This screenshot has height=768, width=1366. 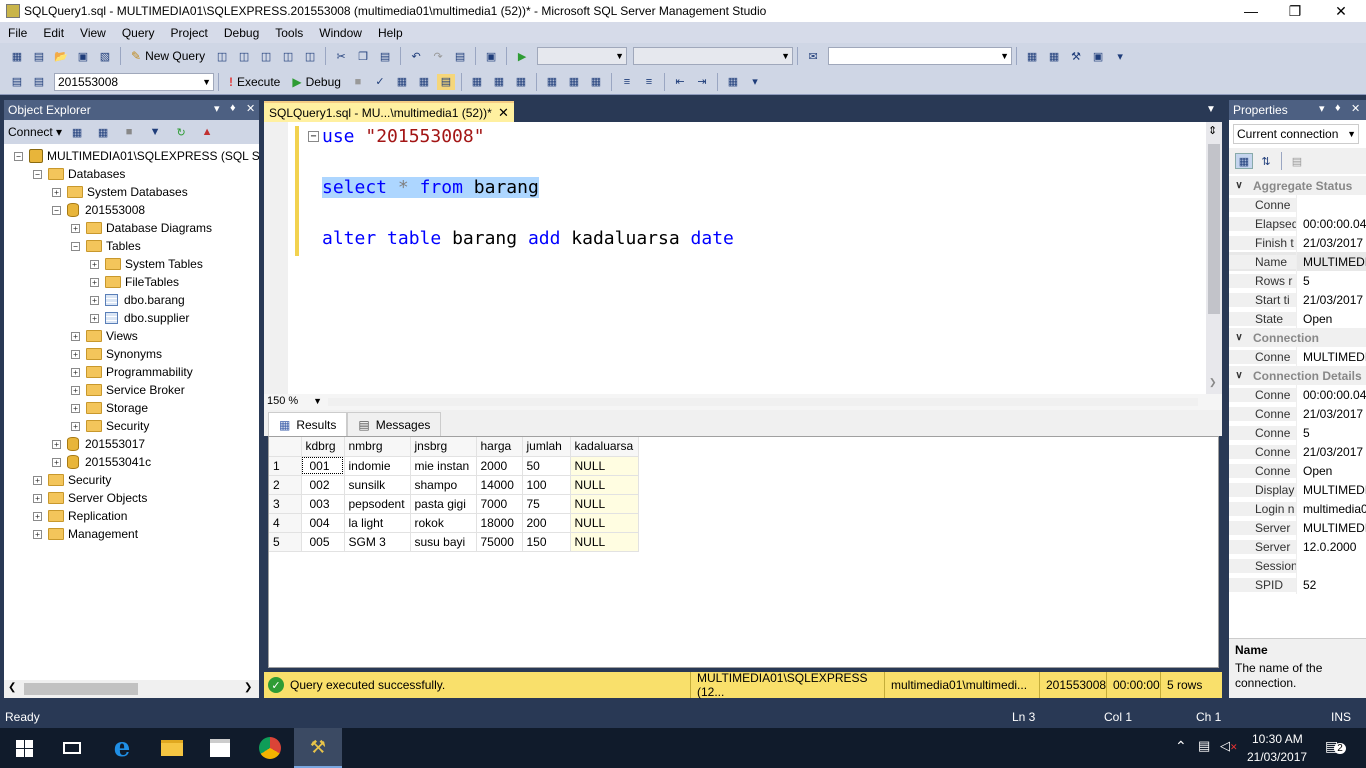 I want to click on cancel-query-icon: ■, so click(x=358, y=82).